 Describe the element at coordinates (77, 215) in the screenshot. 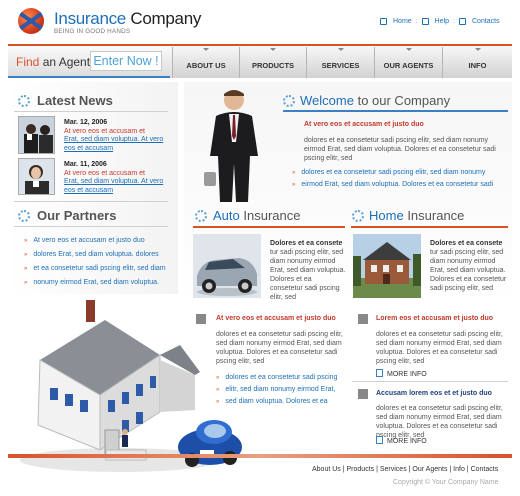

I see `partners-heading: Our Partners` at that location.